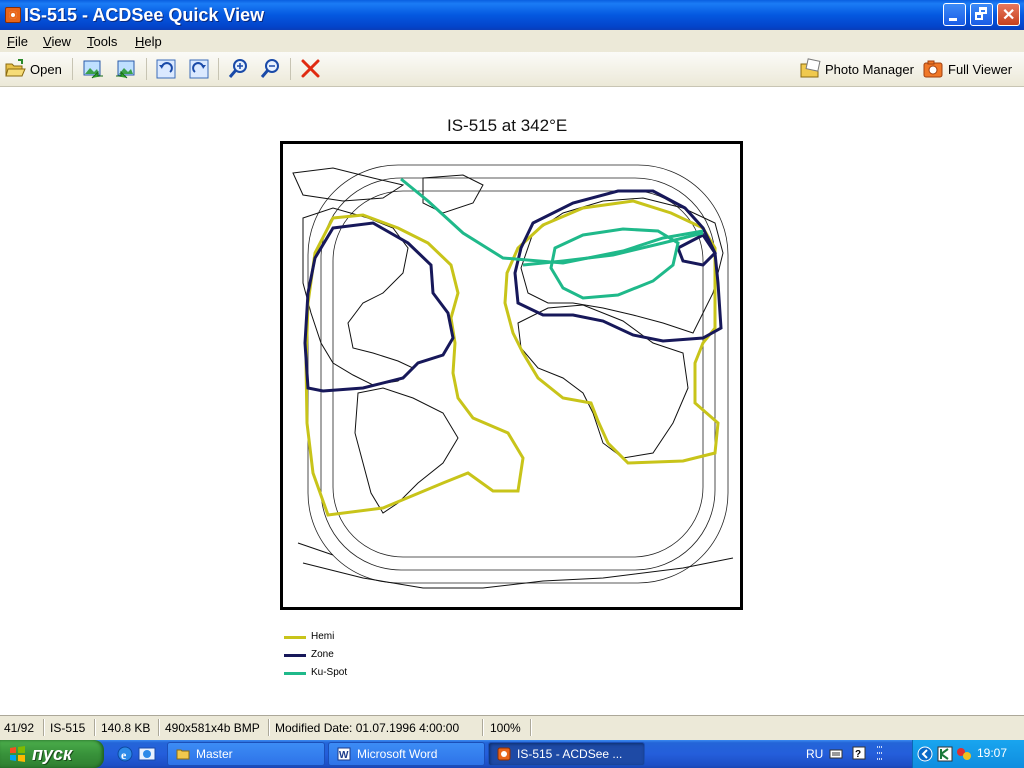  I want to click on window-title: IS-515 - ACDSee Quick View, so click(144, 15).